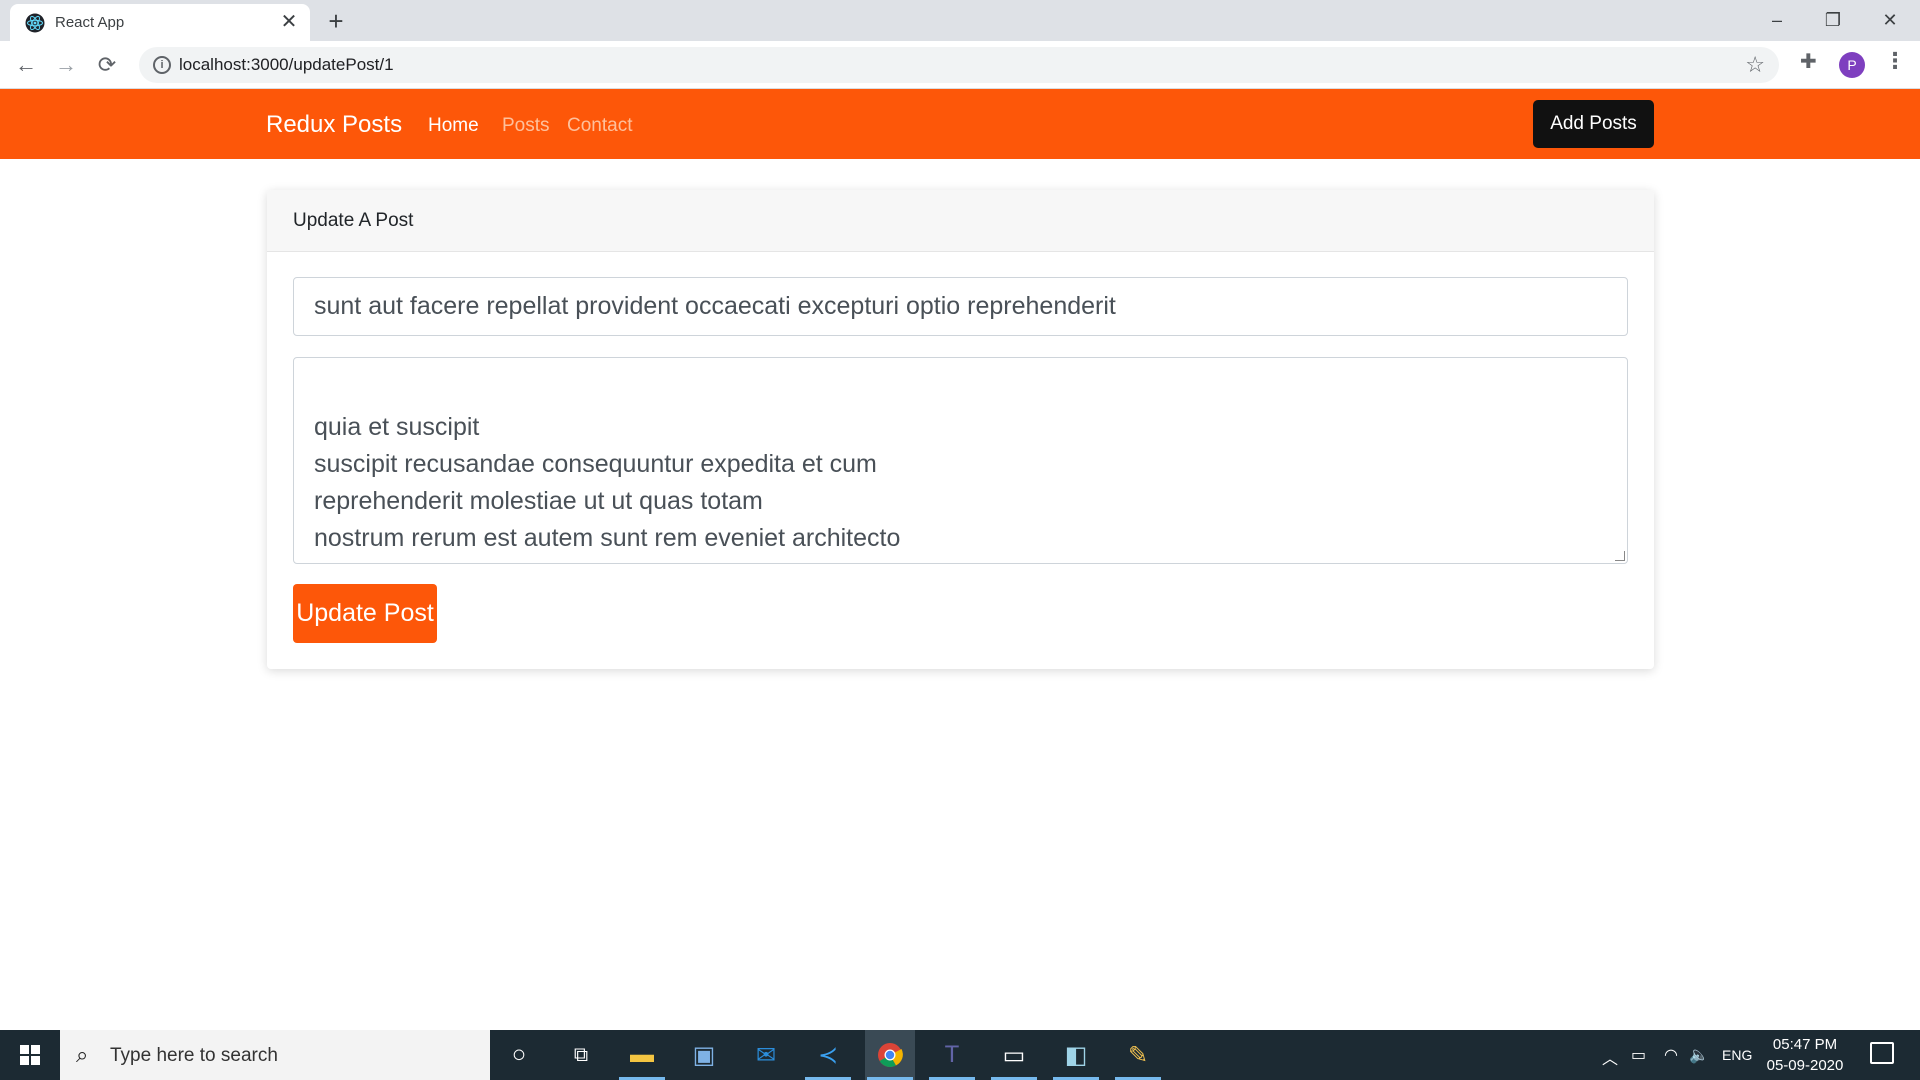  What do you see at coordinates (162, 65) in the screenshot?
I see `site-info-icon: i` at bounding box center [162, 65].